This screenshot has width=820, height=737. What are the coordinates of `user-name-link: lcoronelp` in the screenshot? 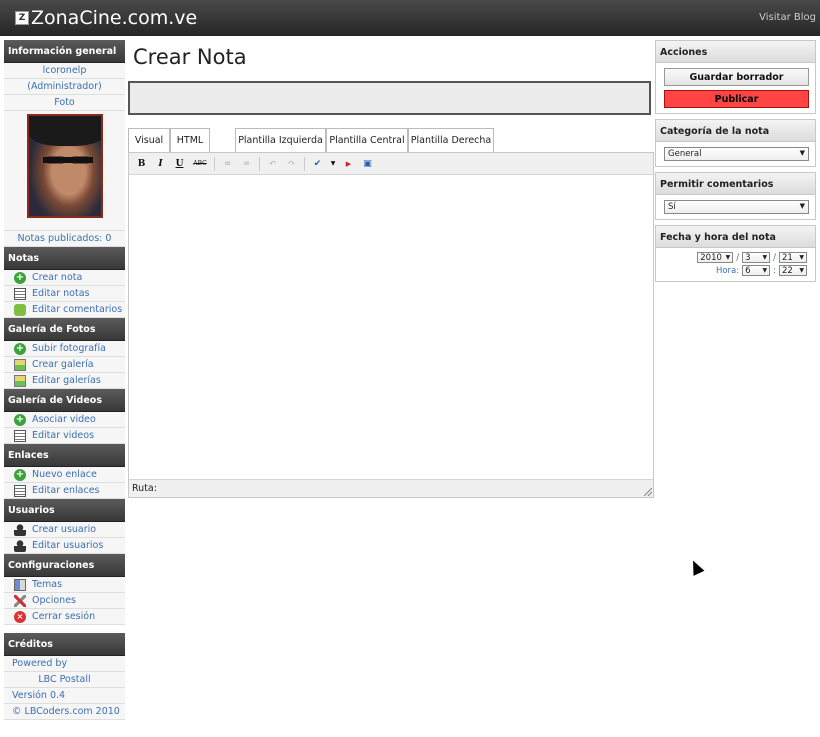 It's located at (64, 71).